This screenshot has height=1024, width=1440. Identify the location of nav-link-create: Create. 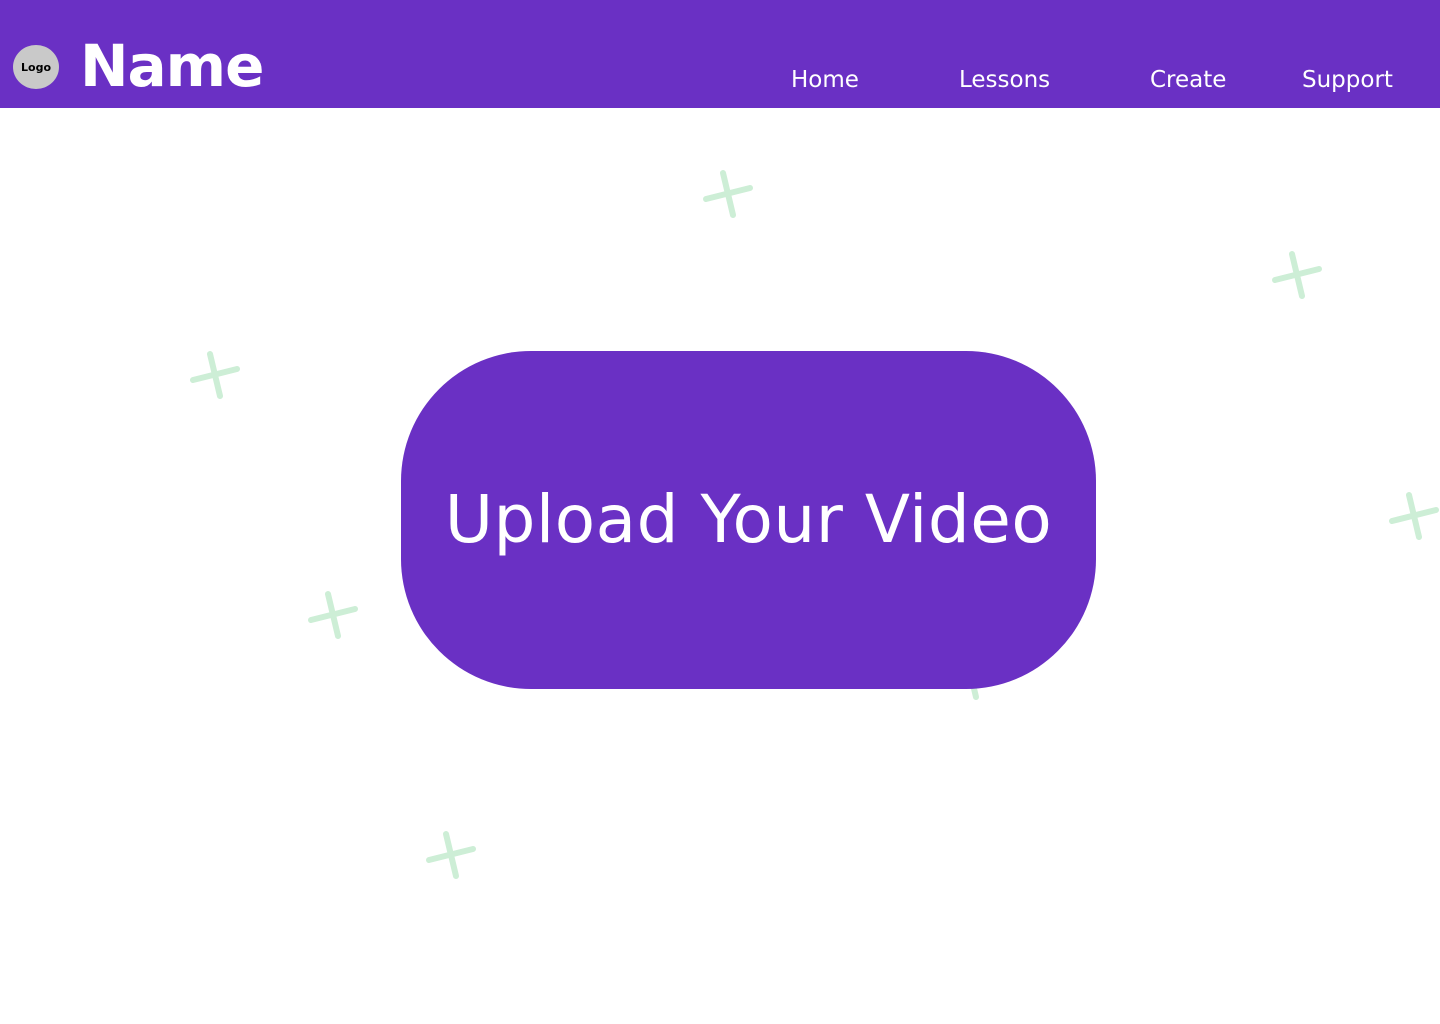
(1188, 80).